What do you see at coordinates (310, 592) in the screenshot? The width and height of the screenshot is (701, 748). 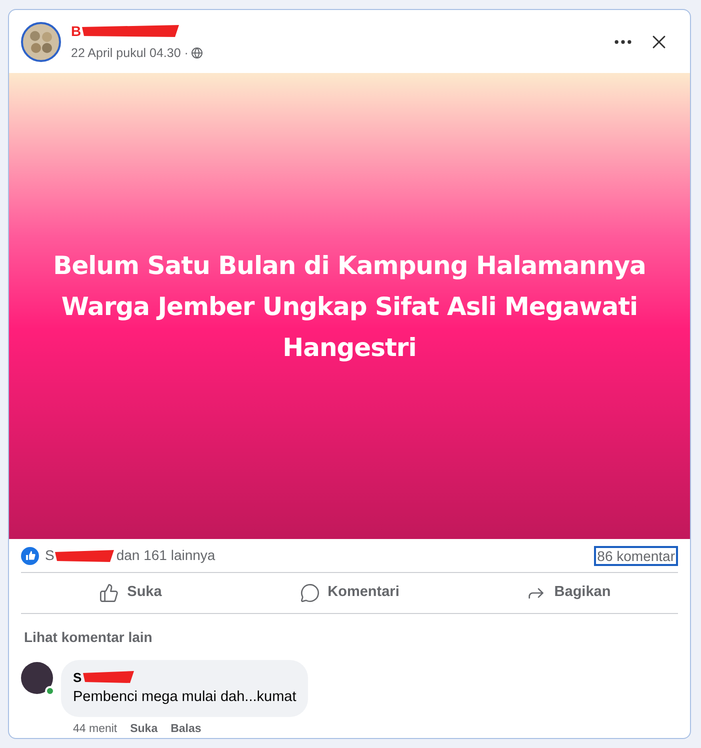 I see `speech-bubble-icon` at bounding box center [310, 592].